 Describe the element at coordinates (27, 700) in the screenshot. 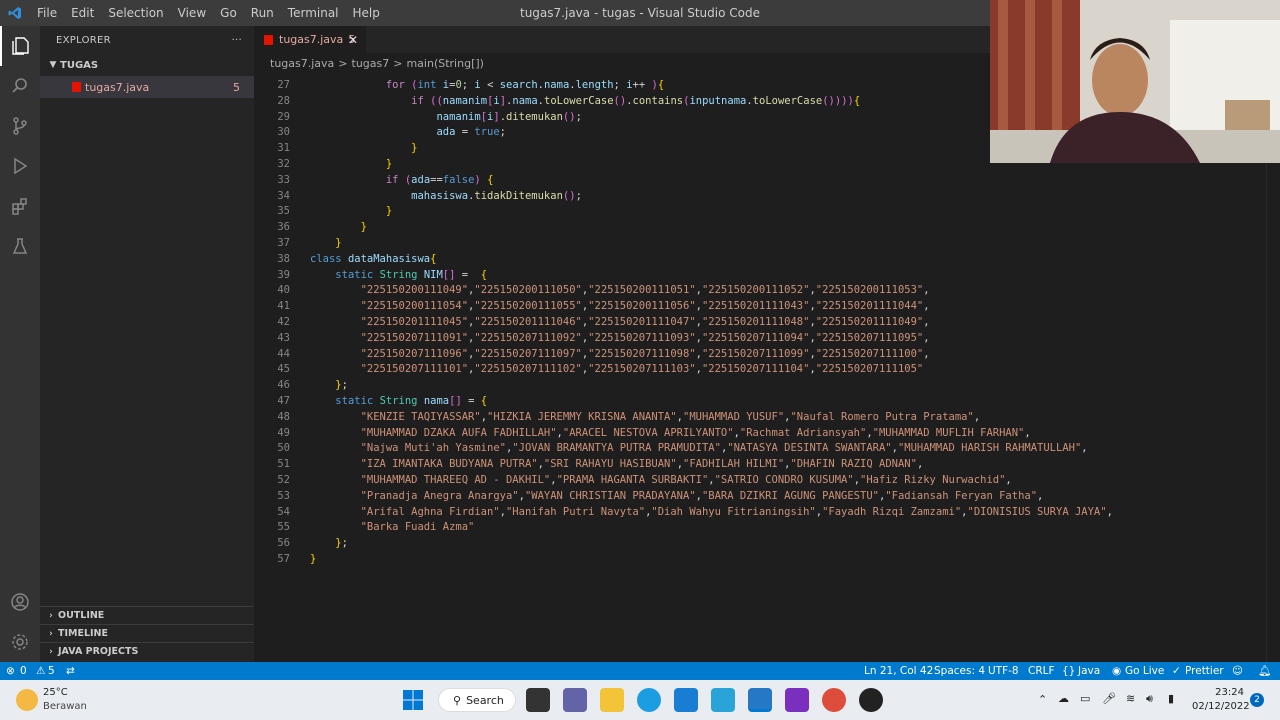

I see `weather-icon` at that location.